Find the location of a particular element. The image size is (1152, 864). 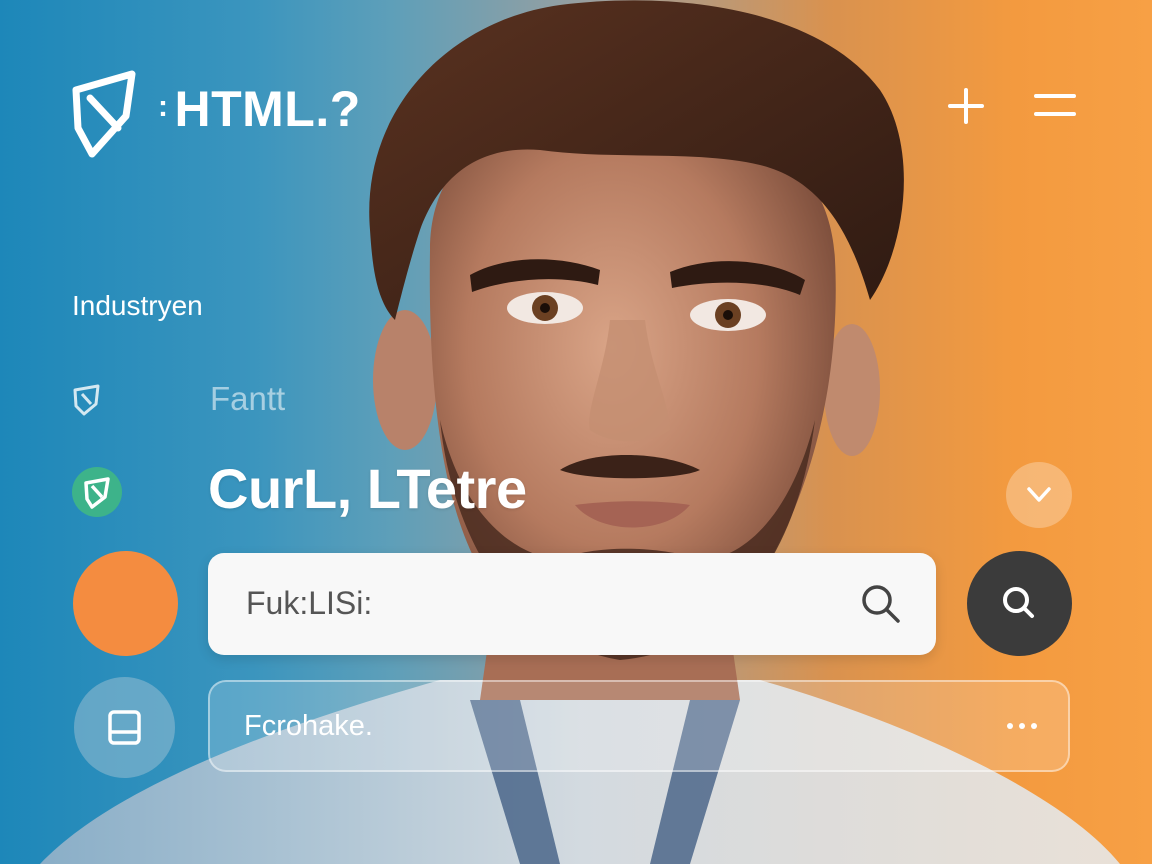

shield-logo-icon is located at coordinates (104, 114).